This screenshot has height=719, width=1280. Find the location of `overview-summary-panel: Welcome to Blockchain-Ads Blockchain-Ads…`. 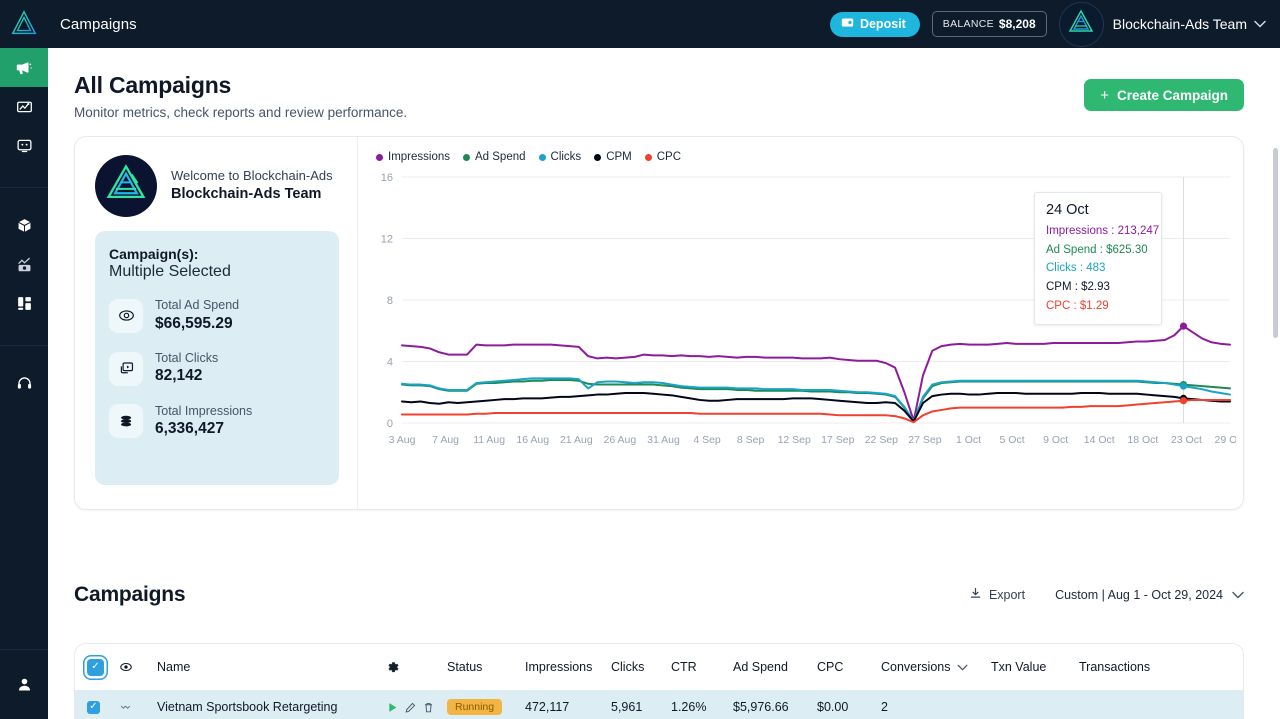

overview-summary-panel: Welcome to Blockchain-Ads Blockchain-Ads… is located at coordinates (216, 323).